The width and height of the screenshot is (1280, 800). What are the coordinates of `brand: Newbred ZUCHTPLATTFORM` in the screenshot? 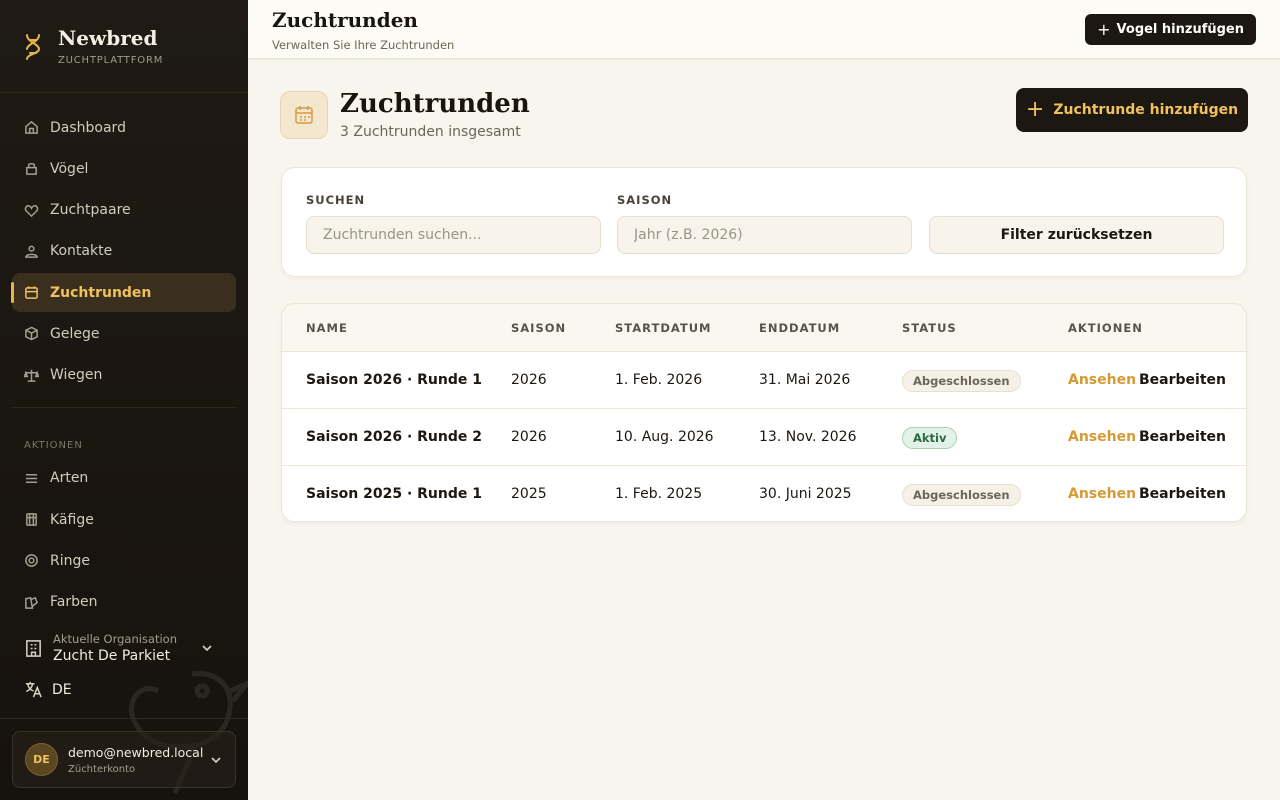 It's located at (124, 46).